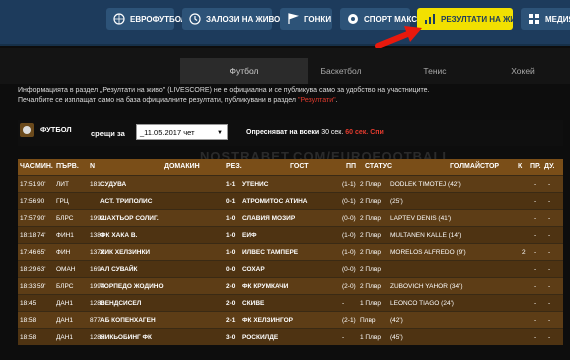  What do you see at coordinates (62, 184) in the screenshot?
I see `cell-league: ЛИТ` at bounding box center [62, 184].